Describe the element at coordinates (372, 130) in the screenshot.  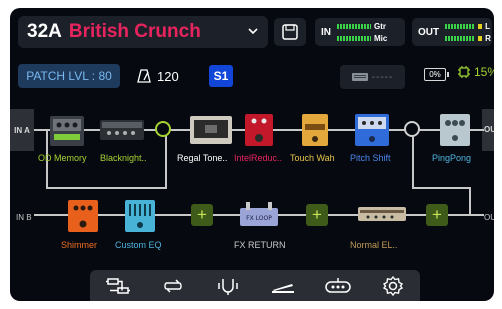
I see `pedal-pitch-shift` at that location.